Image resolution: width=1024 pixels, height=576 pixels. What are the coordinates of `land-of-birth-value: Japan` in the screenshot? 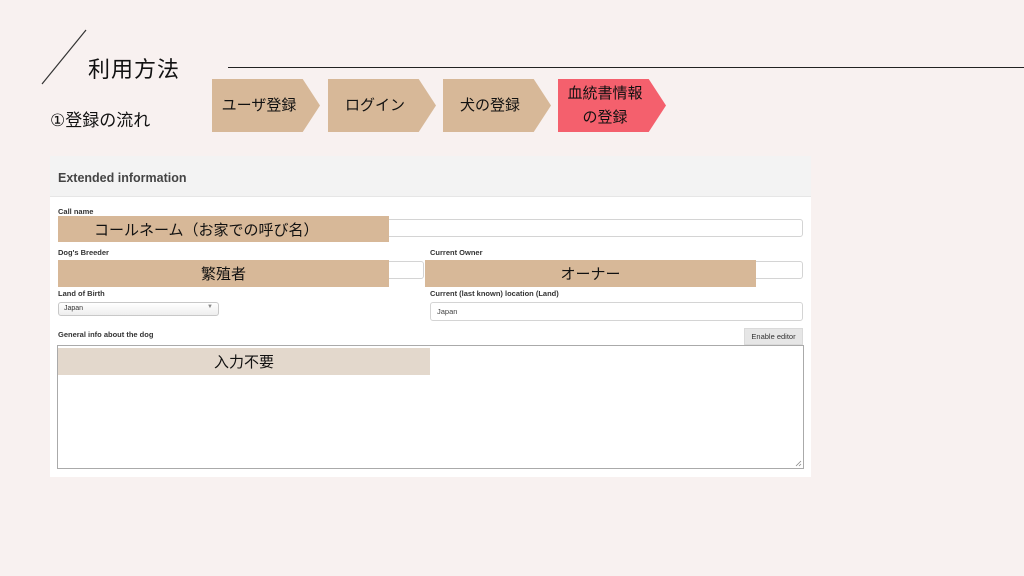 It's located at (74, 308).